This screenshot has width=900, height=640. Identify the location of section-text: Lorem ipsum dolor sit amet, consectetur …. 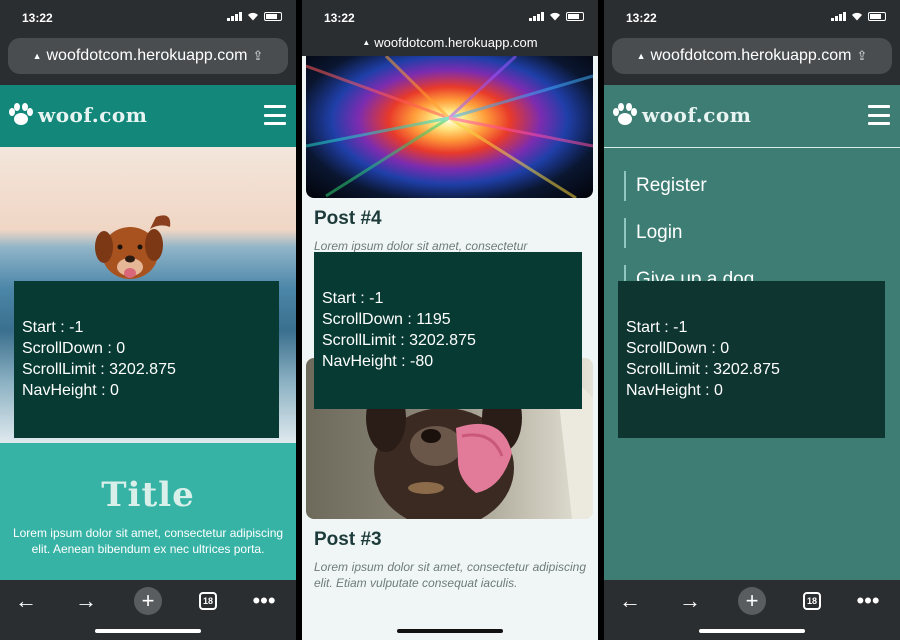
(148, 541).